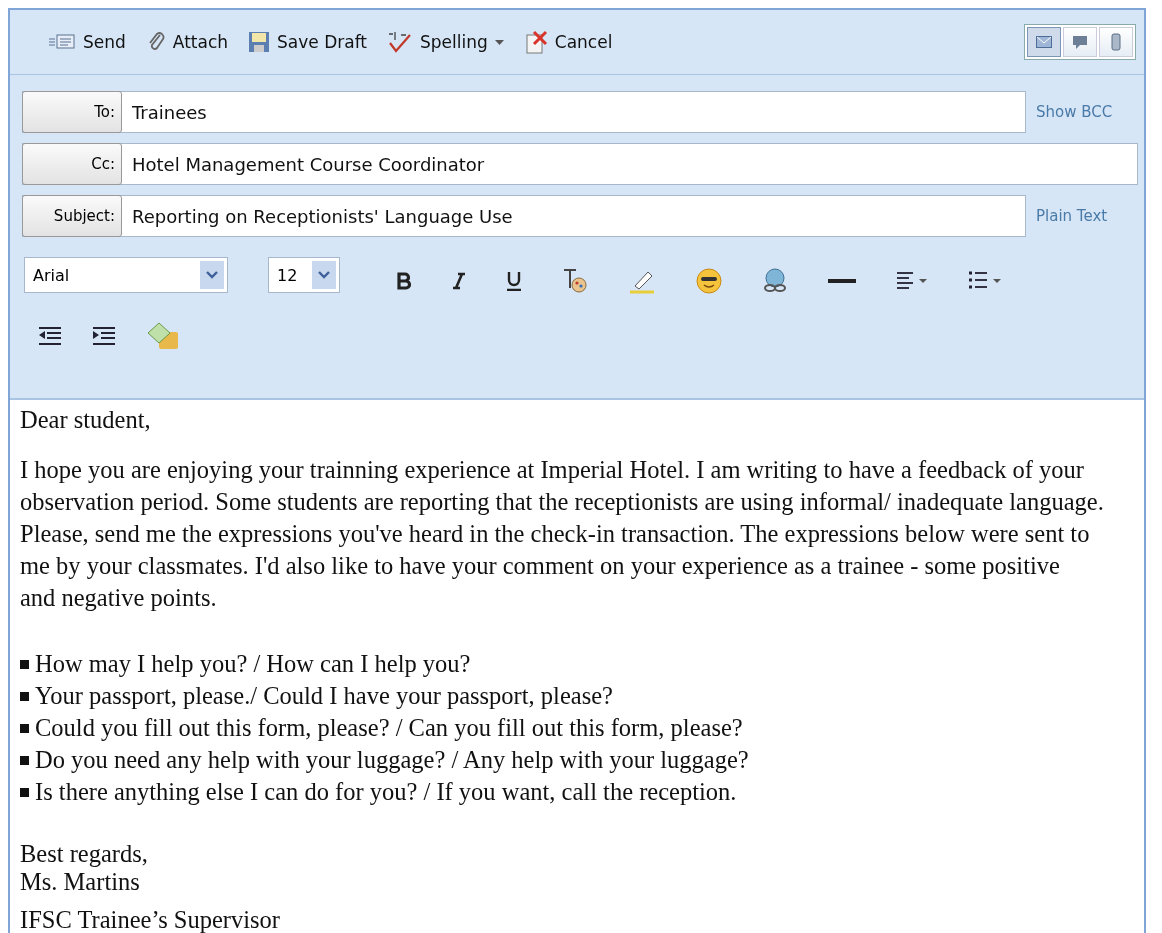 This screenshot has width=1162, height=933. What do you see at coordinates (72, 216) in the screenshot?
I see `field-label-button: Subject:` at bounding box center [72, 216].